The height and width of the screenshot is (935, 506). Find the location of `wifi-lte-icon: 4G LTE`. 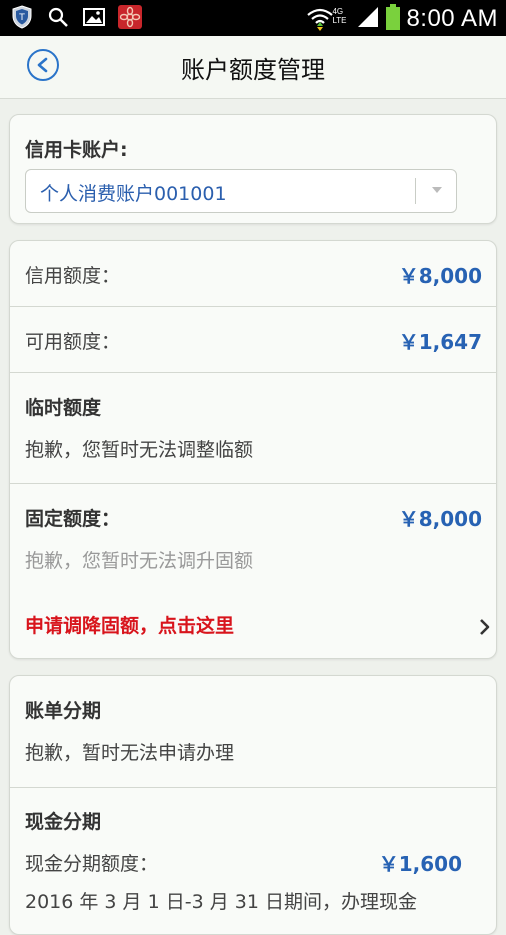

wifi-lte-icon: 4G LTE is located at coordinates (328, 19).